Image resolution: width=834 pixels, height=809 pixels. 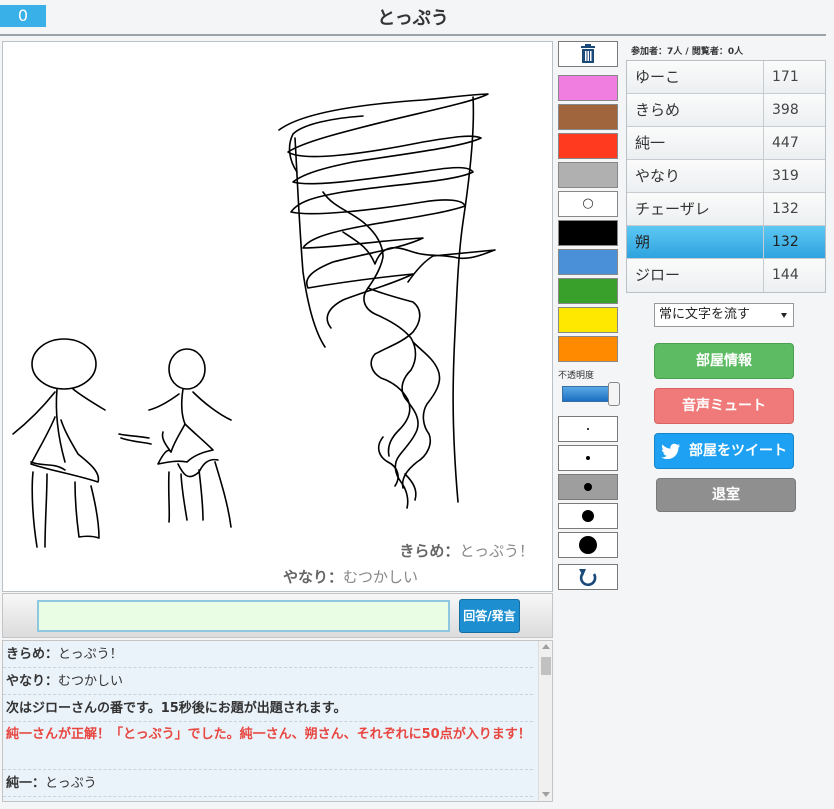 I want to click on player-score: 144, so click(x=785, y=275).